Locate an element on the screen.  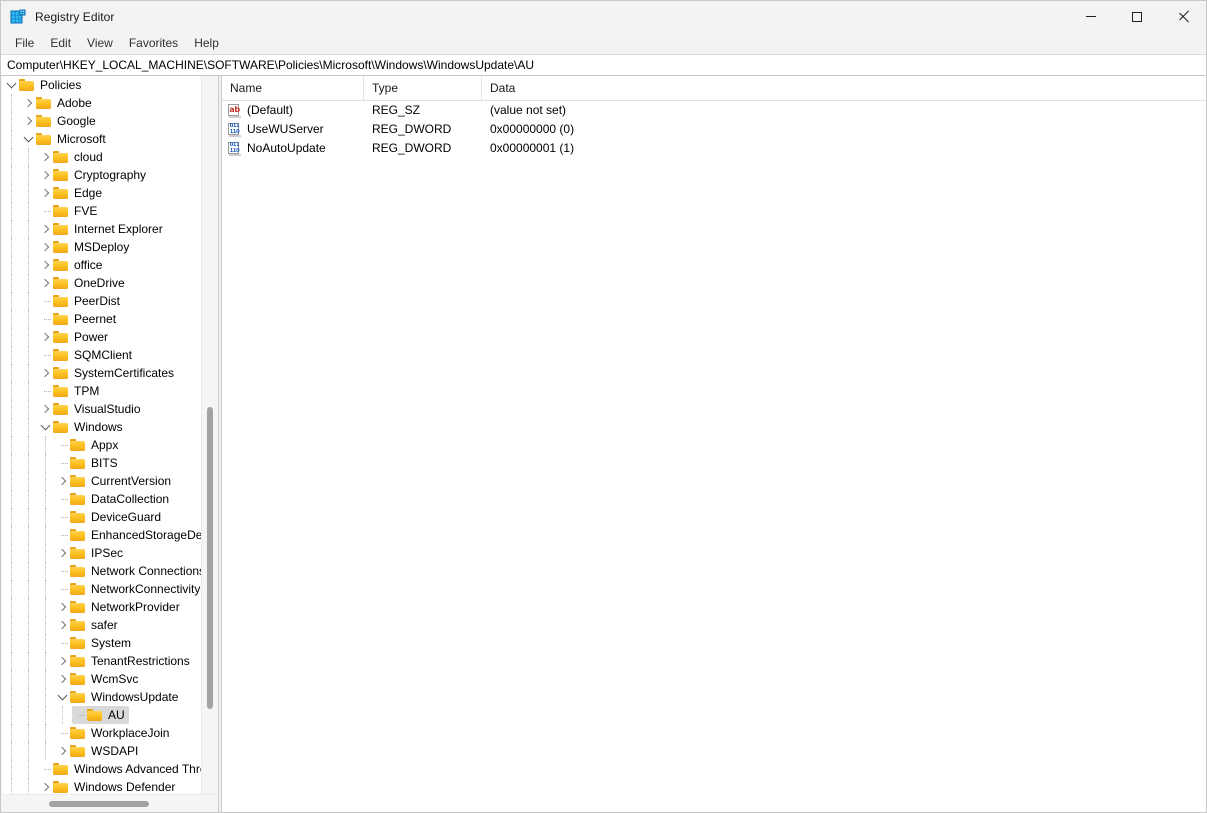
tree-node-internet-explorer: Internet Explorer is located at coordinates (102, 229).